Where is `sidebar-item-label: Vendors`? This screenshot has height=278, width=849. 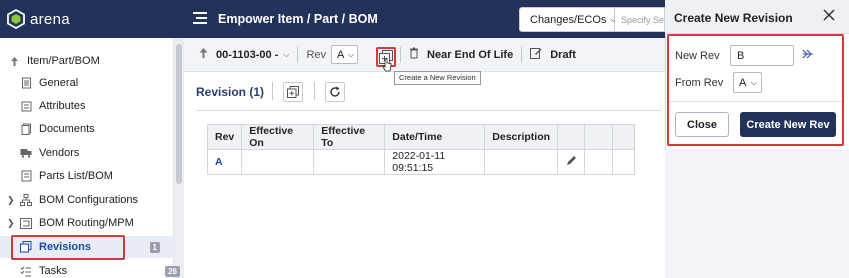 sidebar-item-label: Vendors is located at coordinates (59, 153).